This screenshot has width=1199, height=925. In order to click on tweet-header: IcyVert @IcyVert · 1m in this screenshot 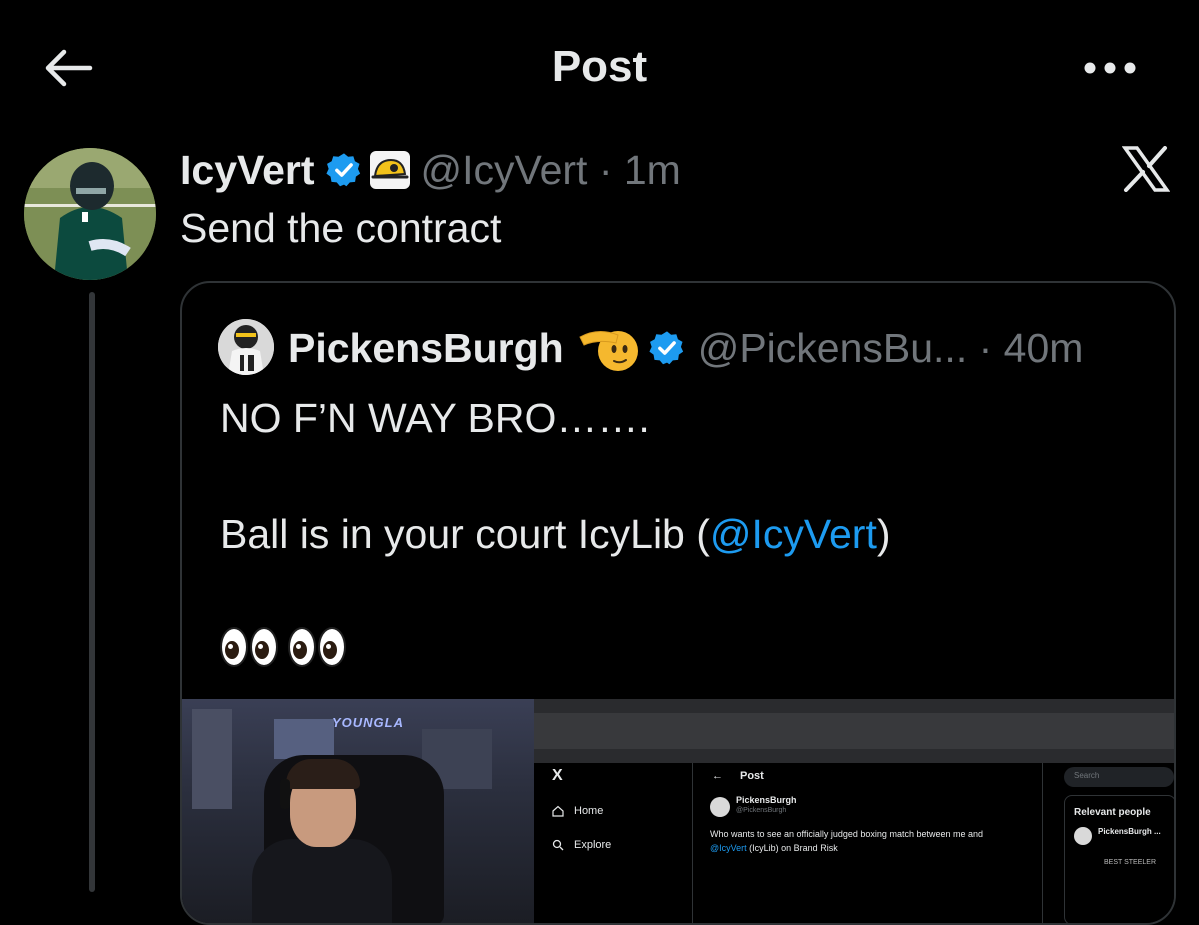, I will do `click(430, 170)`.